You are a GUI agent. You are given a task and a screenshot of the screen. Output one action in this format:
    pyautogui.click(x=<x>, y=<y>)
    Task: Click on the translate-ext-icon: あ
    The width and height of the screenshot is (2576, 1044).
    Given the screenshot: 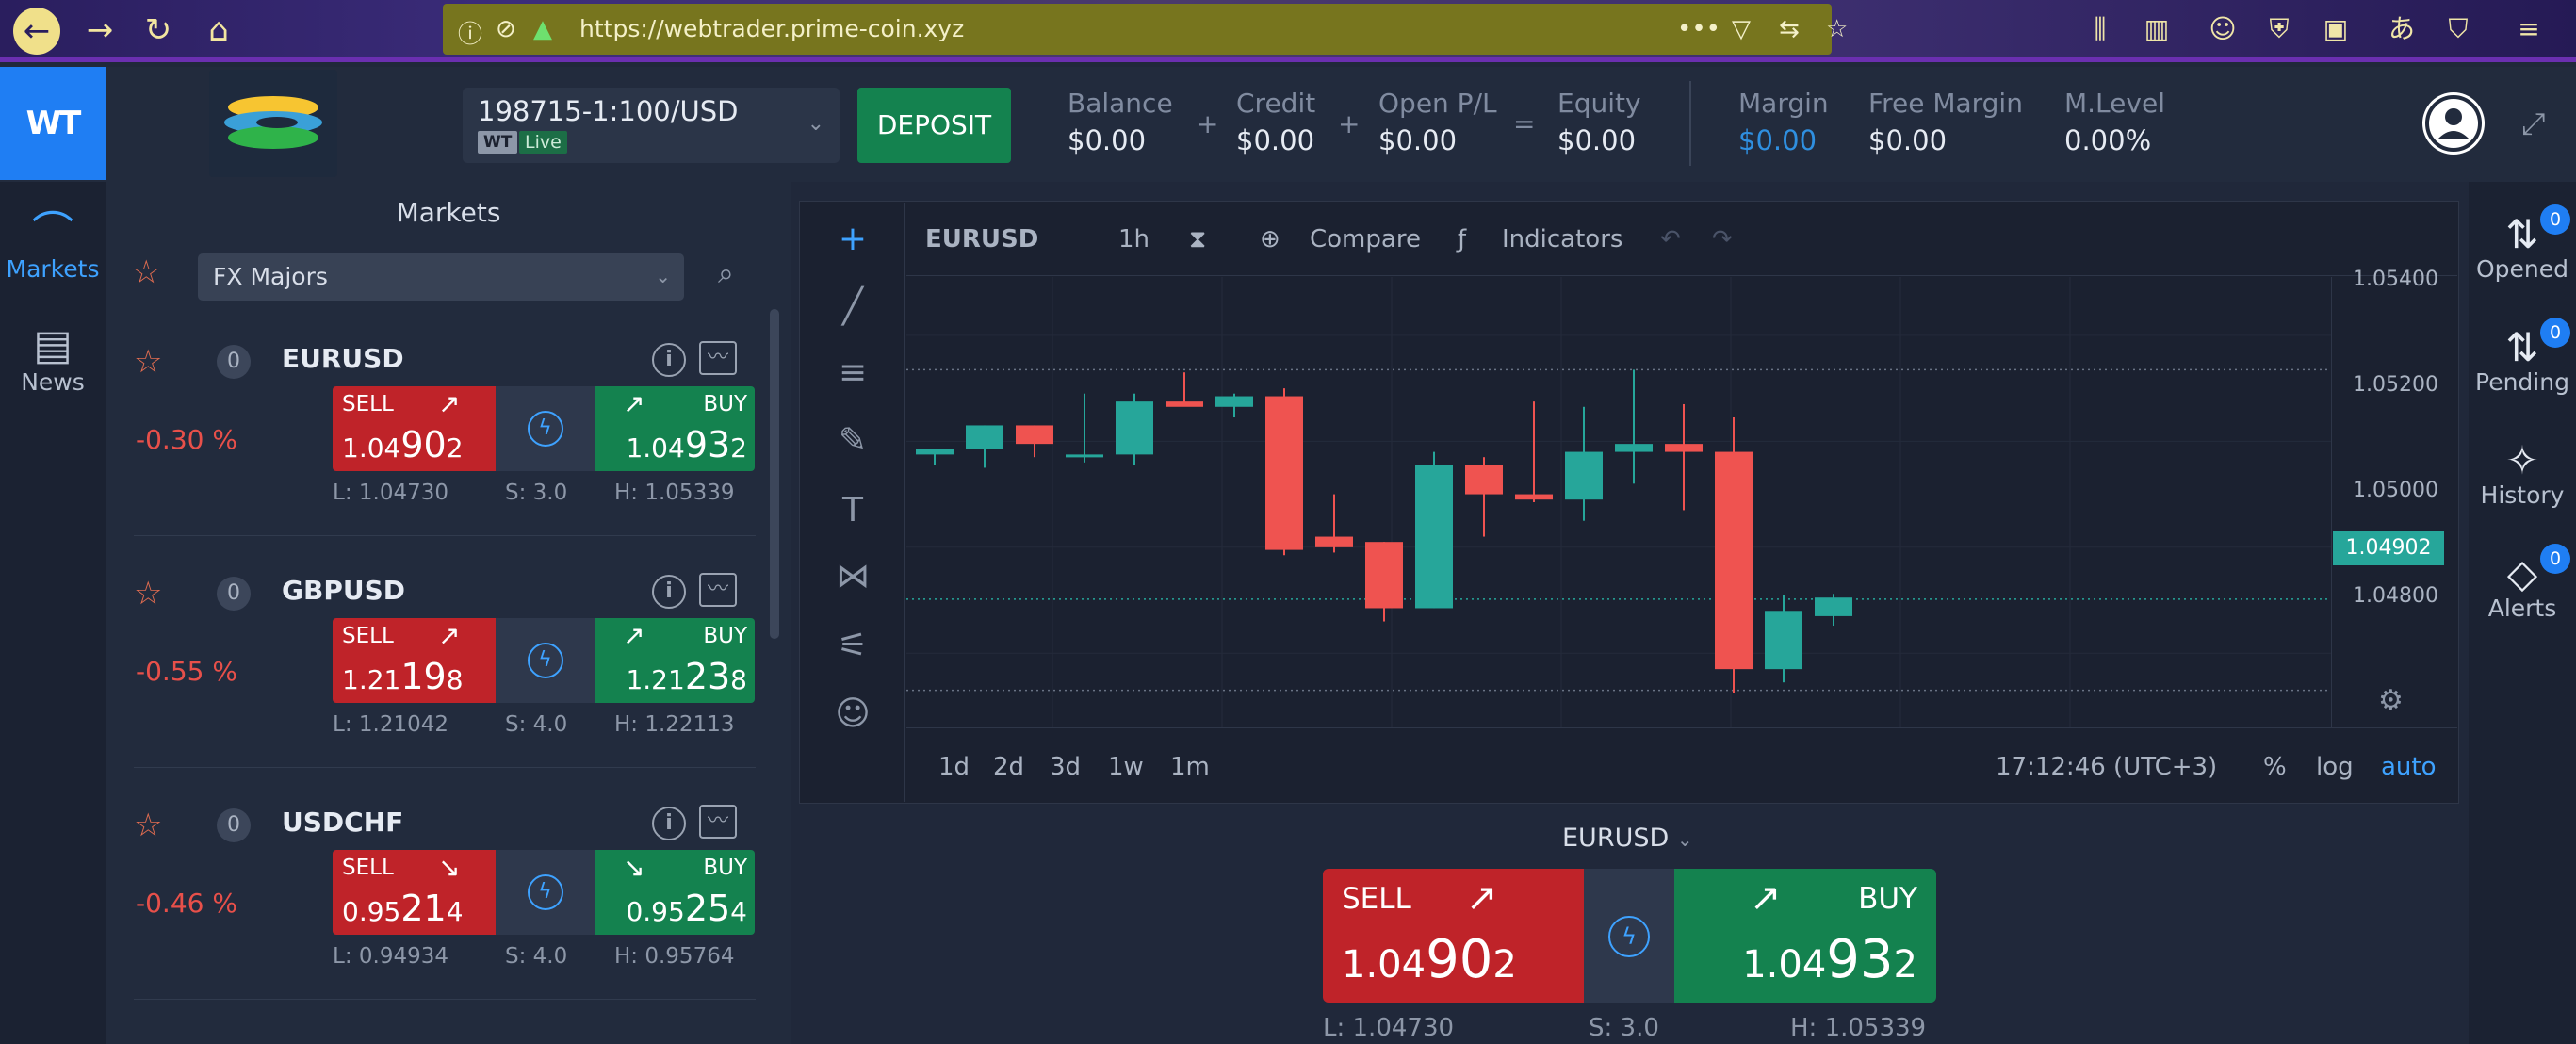 What is the action you would take?
    pyautogui.click(x=2402, y=29)
    